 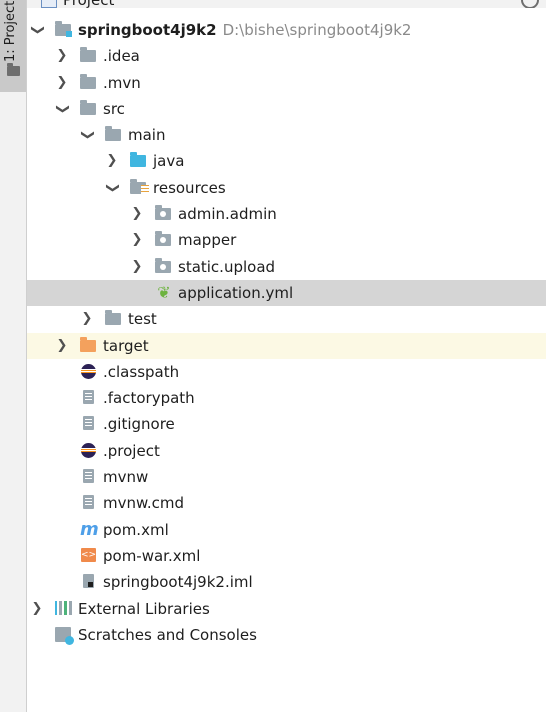 What do you see at coordinates (286, 135) in the screenshot?
I see `tree-node-main: ❯ main` at bounding box center [286, 135].